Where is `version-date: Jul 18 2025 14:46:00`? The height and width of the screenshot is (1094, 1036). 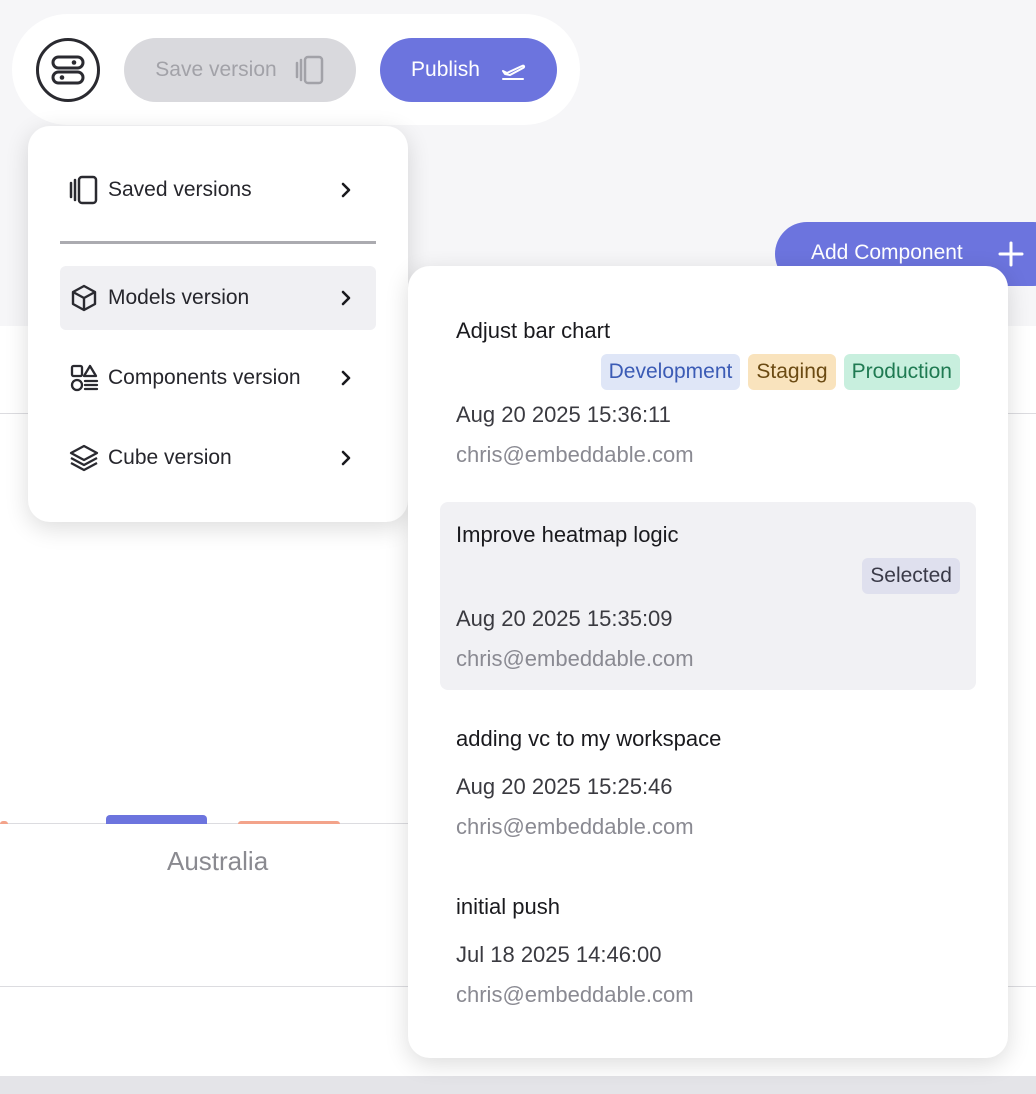 version-date: Jul 18 2025 14:46:00 is located at coordinates (559, 954).